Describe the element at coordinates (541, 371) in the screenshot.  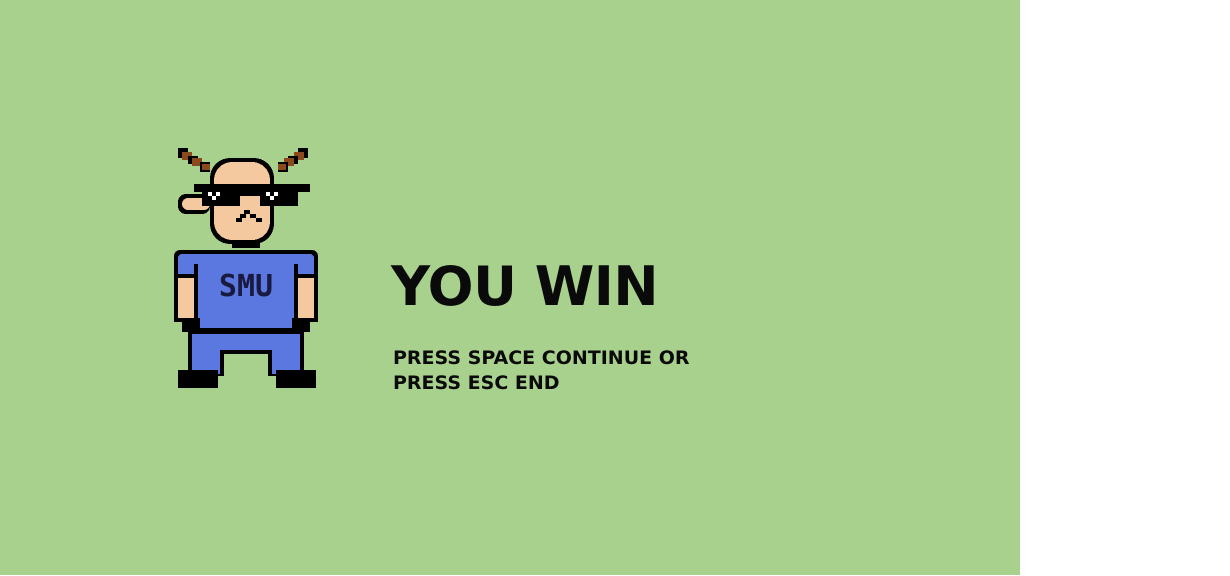
I see `instructions-text: PRESS SPACE CONTINUE OR PRESS ESC END` at that location.